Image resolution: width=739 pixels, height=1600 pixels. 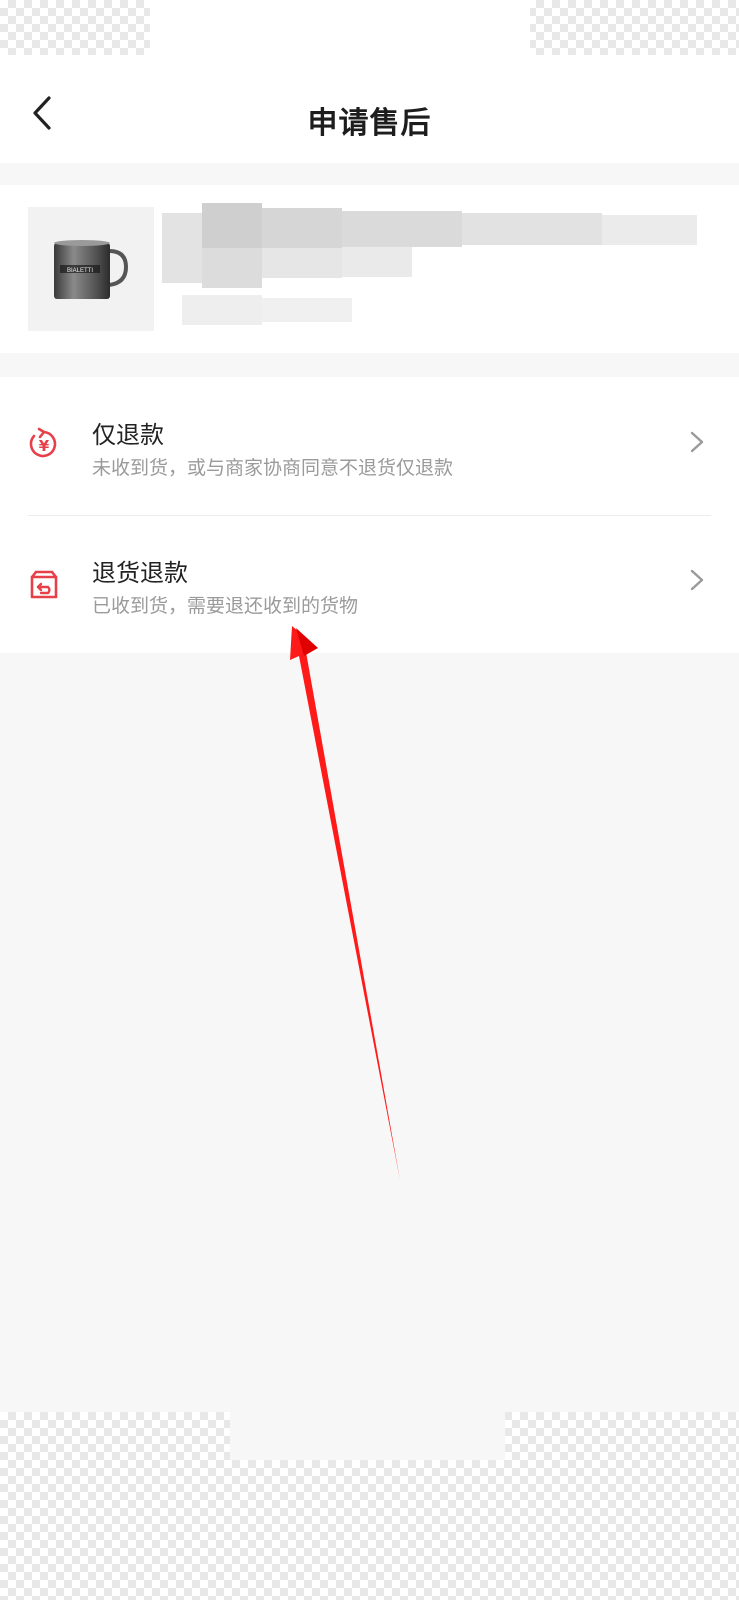 What do you see at coordinates (225, 606) in the screenshot?
I see `option-desc: 已收到货，需要退还收到的货物` at bounding box center [225, 606].